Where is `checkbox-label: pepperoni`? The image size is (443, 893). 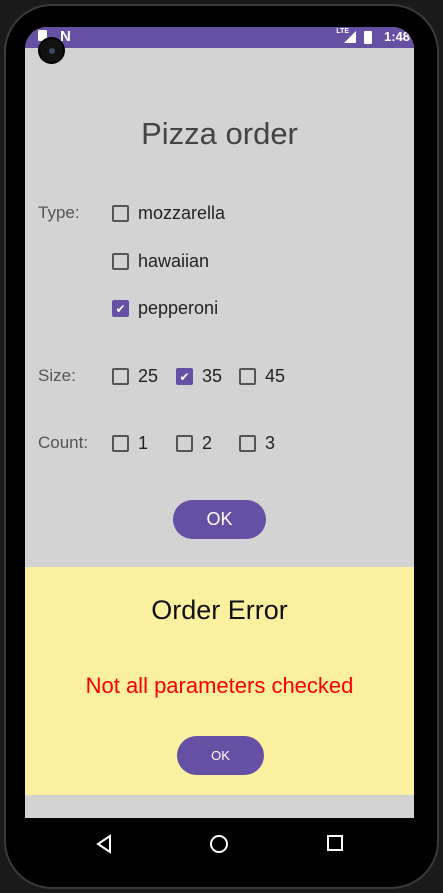
checkbox-label: pepperoni is located at coordinates (178, 308).